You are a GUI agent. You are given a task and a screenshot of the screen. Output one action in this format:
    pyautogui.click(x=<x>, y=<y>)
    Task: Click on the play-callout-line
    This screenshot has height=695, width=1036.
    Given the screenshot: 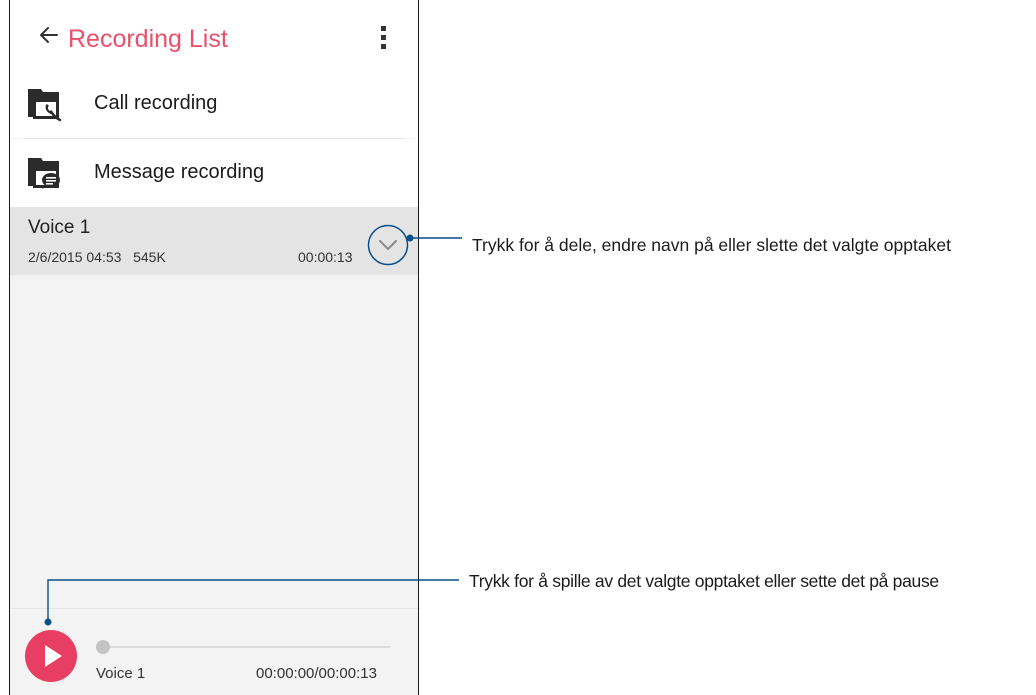 What is the action you would take?
    pyautogui.click(x=253, y=600)
    